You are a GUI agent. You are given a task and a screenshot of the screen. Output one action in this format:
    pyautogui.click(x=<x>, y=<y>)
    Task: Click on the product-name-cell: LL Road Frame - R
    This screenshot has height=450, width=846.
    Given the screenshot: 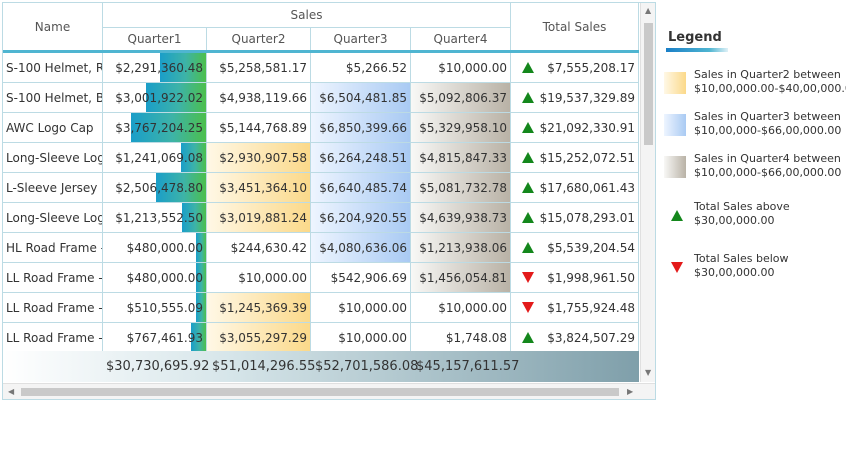 What is the action you would take?
    pyautogui.click(x=53, y=337)
    